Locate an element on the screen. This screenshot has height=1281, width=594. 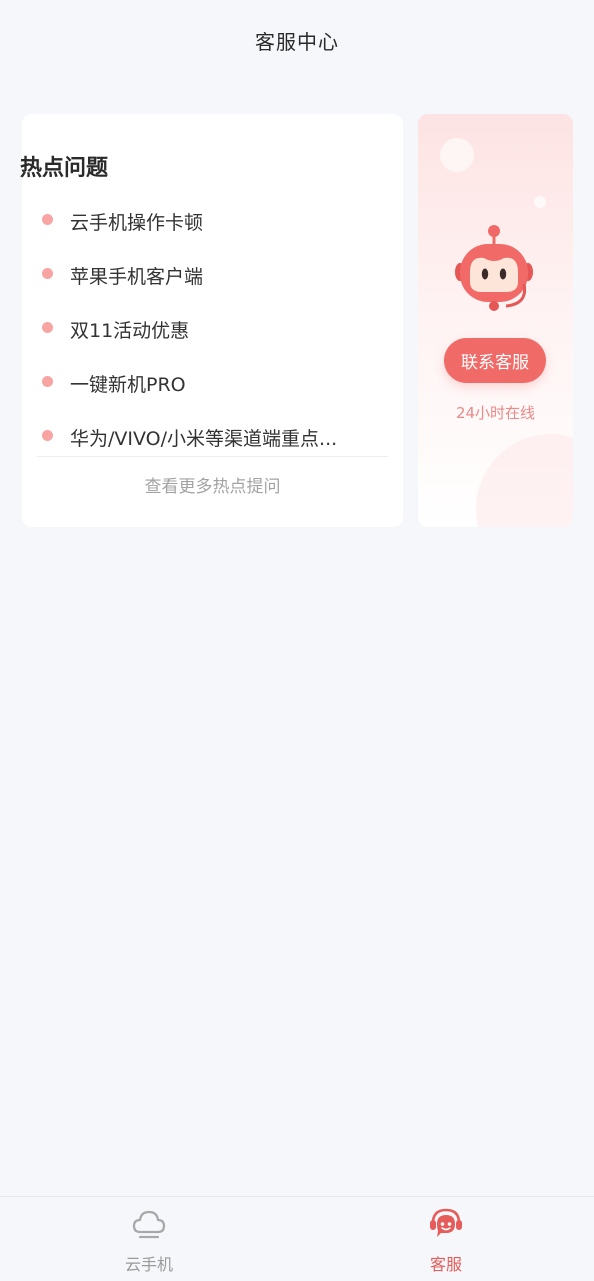
contact-support-button: 联系客服 is located at coordinates (495, 360).